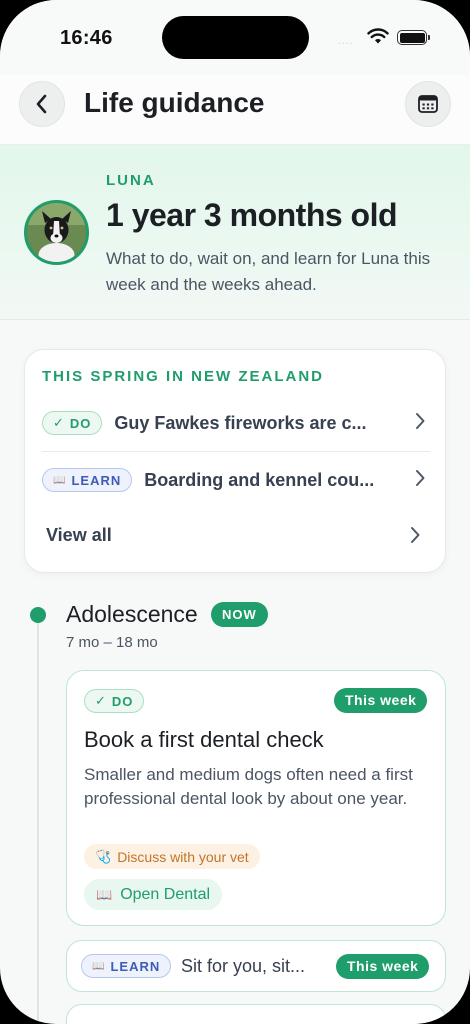 The width and height of the screenshot is (470, 1024). I want to click on now-badge: NOW, so click(239, 614).